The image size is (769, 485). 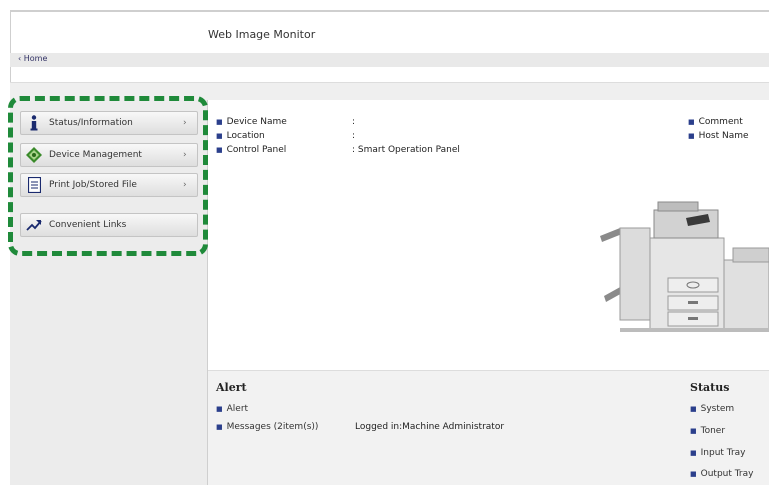 I want to click on status-system-link: System, so click(x=712, y=409).